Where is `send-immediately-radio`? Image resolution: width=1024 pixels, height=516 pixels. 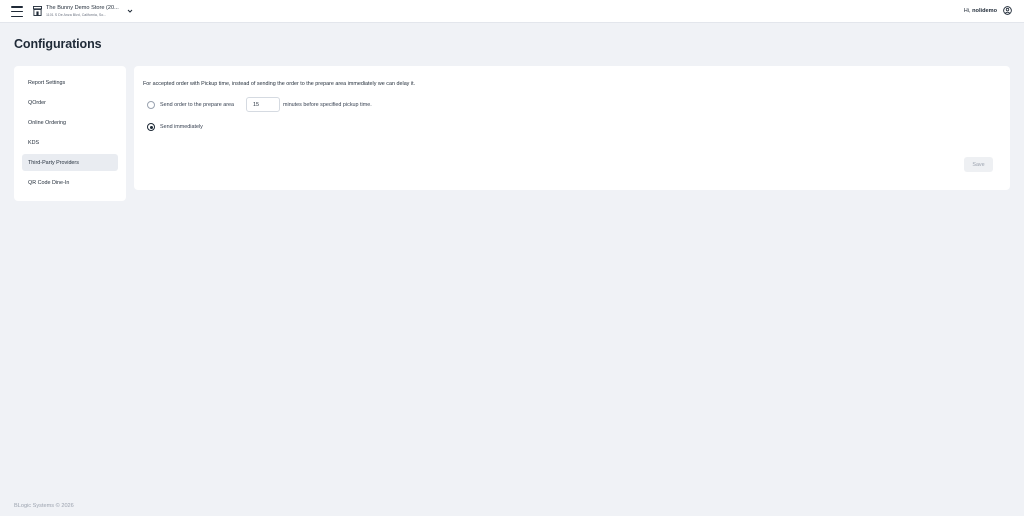
send-immediately-radio is located at coordinates (151, 127).